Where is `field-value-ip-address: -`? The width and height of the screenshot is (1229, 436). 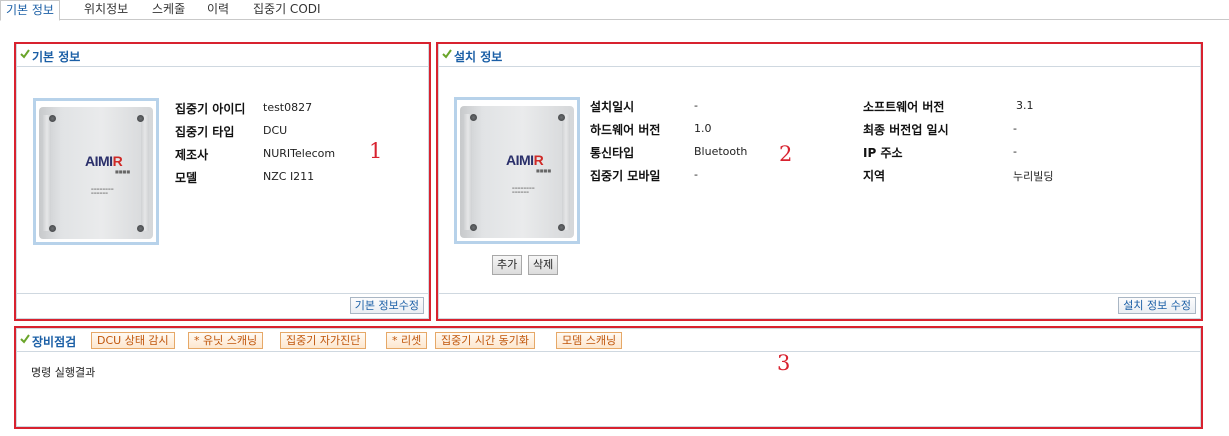 field-value-ip-address: - is located at coordinates (1015, 151).